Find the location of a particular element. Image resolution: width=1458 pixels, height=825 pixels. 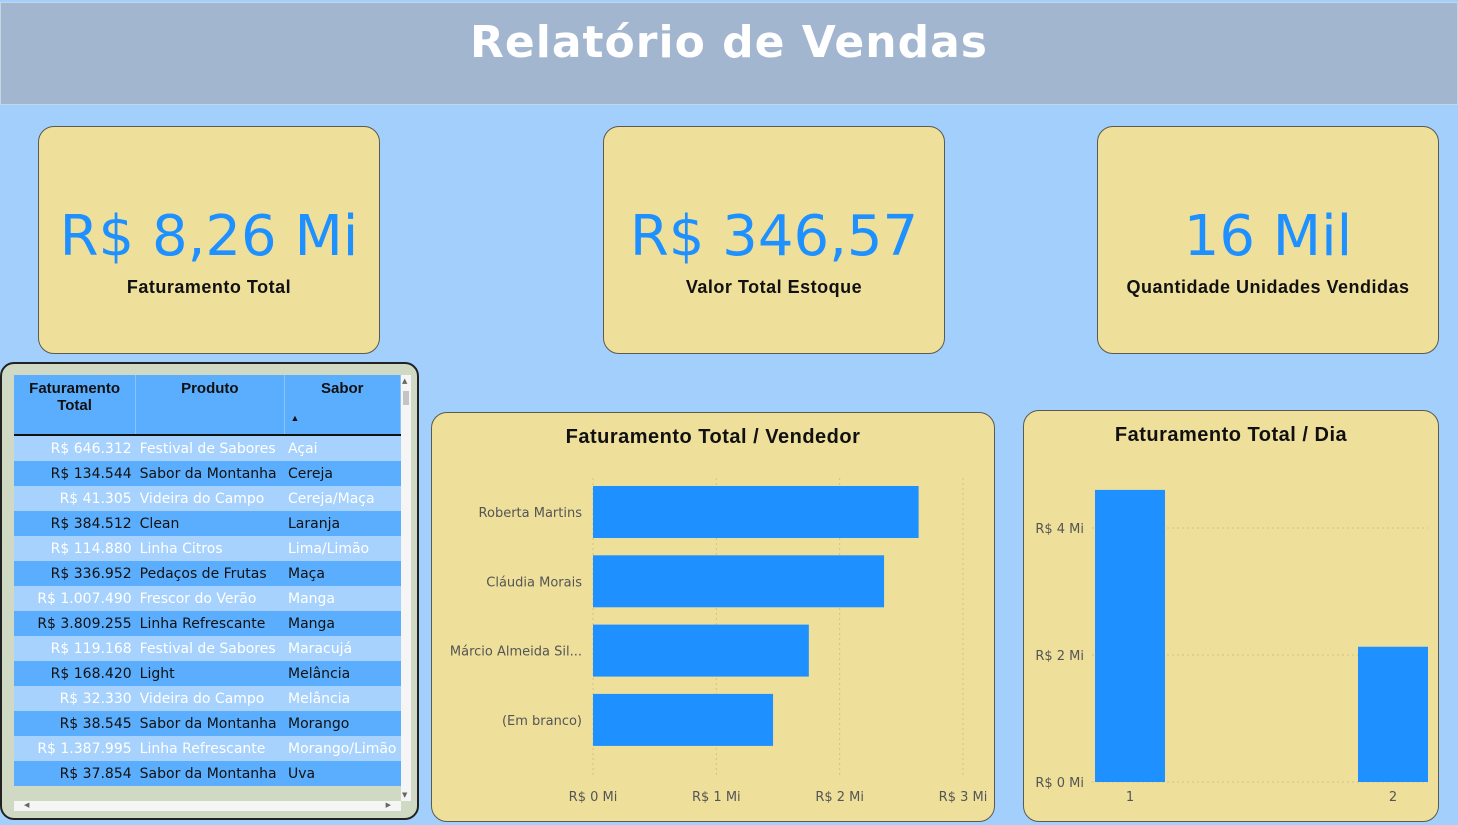

table-row: R$ 119.168 Festival de Sabores Maracujá is located at coordinates (207, 648).